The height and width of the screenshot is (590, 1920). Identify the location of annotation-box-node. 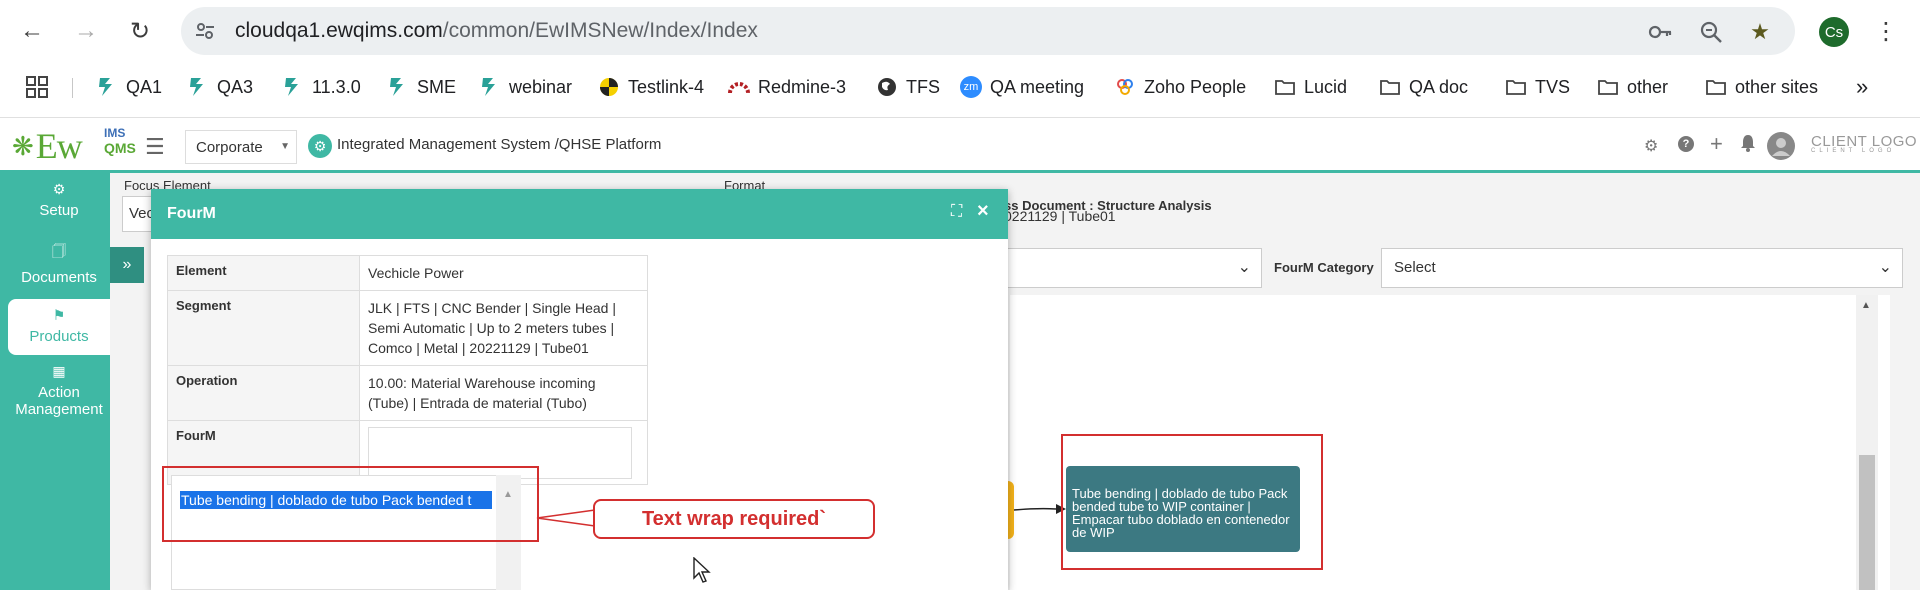
(1192, 502).